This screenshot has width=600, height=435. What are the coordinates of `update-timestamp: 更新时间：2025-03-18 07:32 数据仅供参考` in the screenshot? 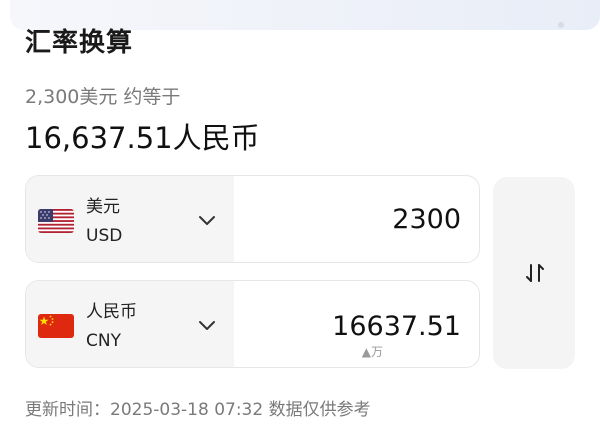 It's located at (198, 410).